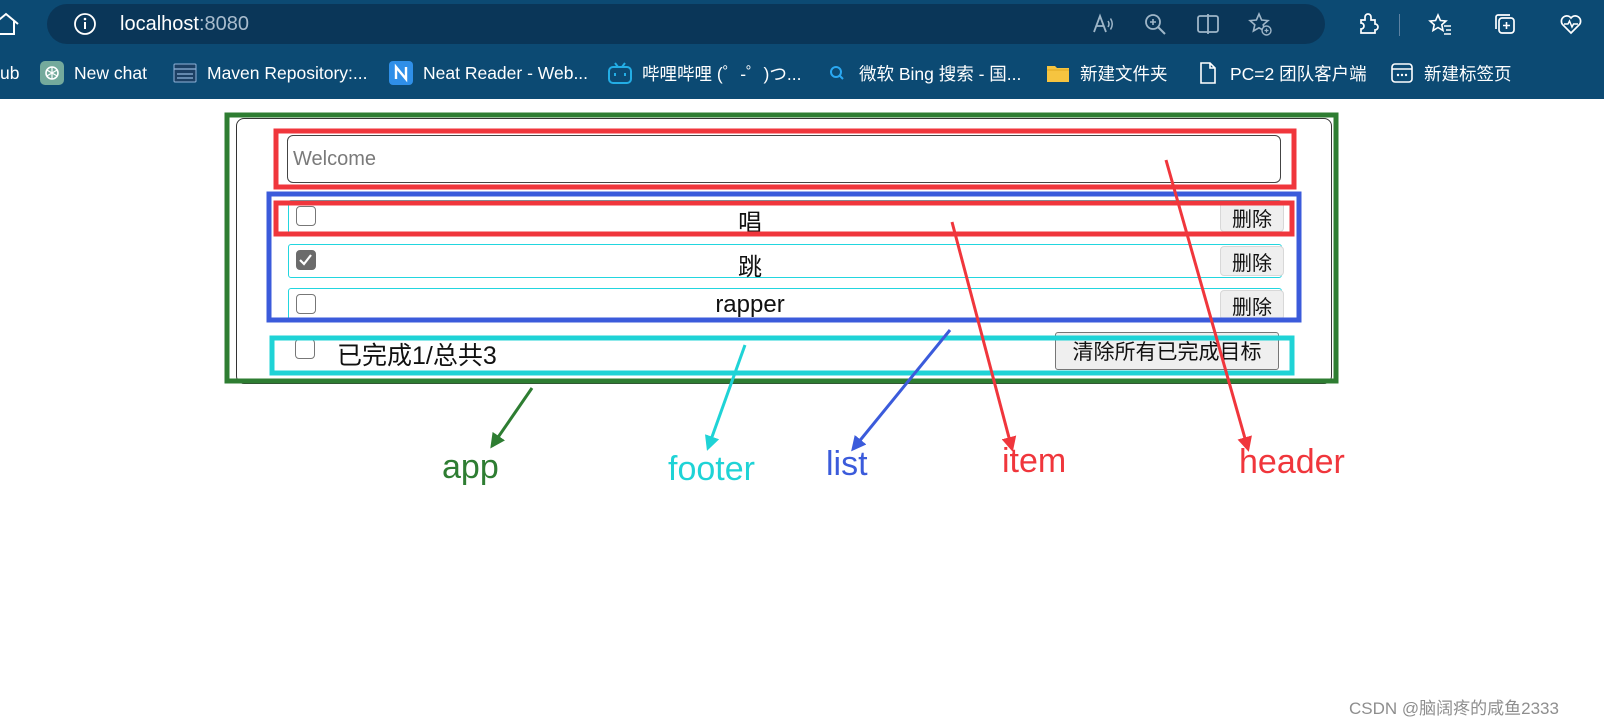 The height and width of the screenshot is (725, 1604). I want to click on header-annotation-box, so click(785, 159).